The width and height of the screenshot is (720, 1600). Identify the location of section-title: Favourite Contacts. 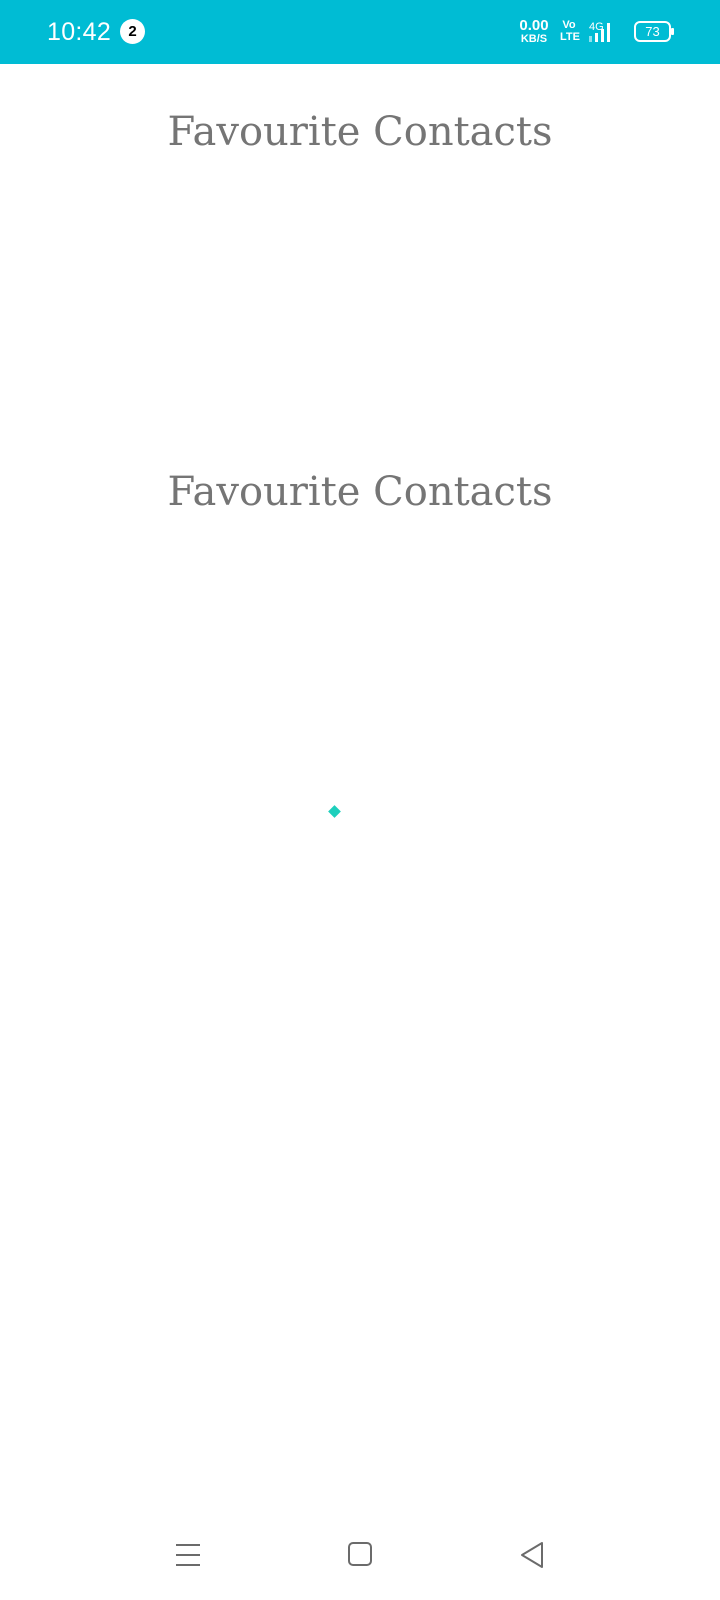
(360, 492).